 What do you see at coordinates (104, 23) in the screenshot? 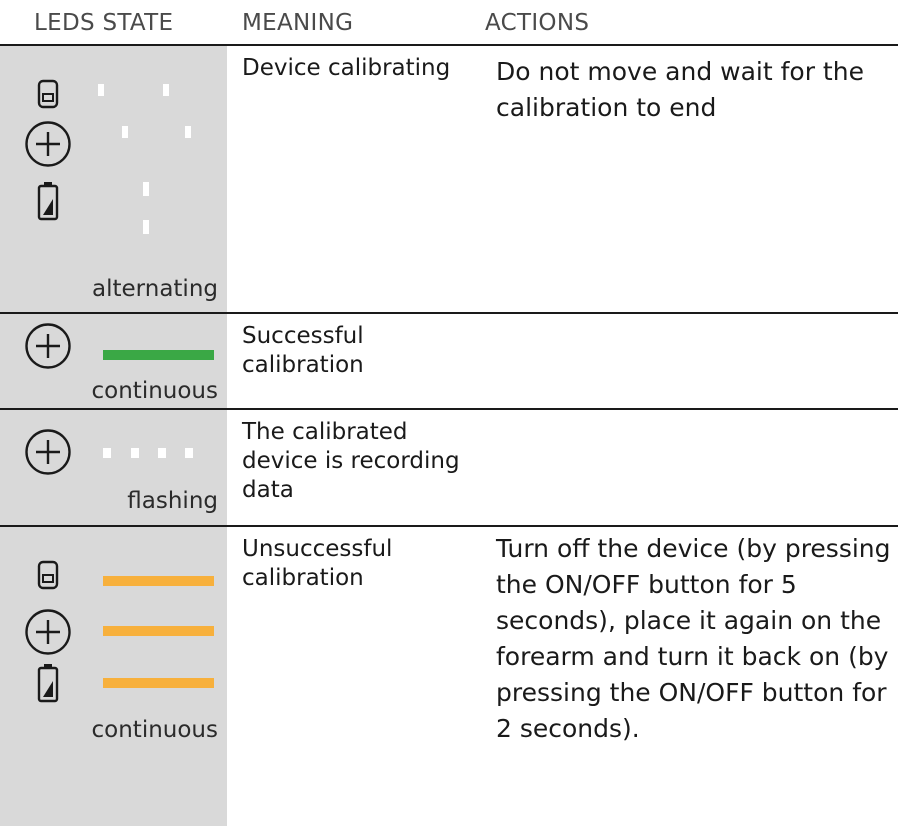
I see `column-header-leds-state: LEDS STATE` at bounding box center [104, 23].